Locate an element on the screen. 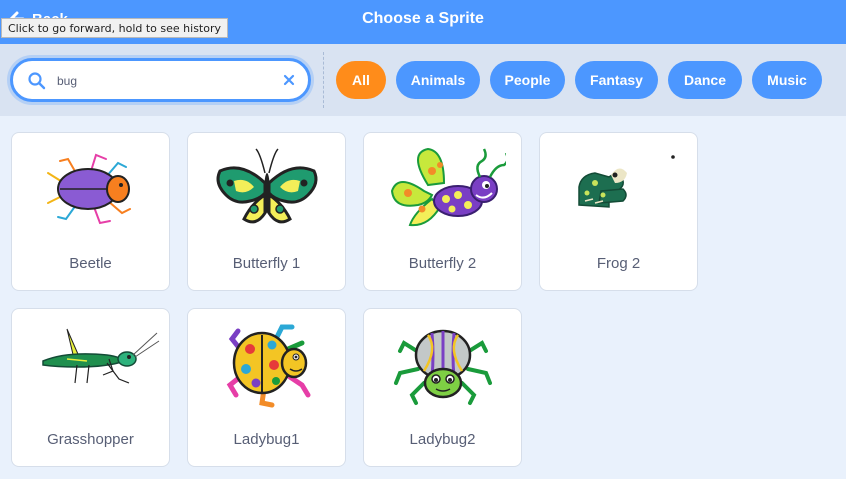 The width and height of the screenshot is (846, 479). search-input is located at coordinates (167, 81).